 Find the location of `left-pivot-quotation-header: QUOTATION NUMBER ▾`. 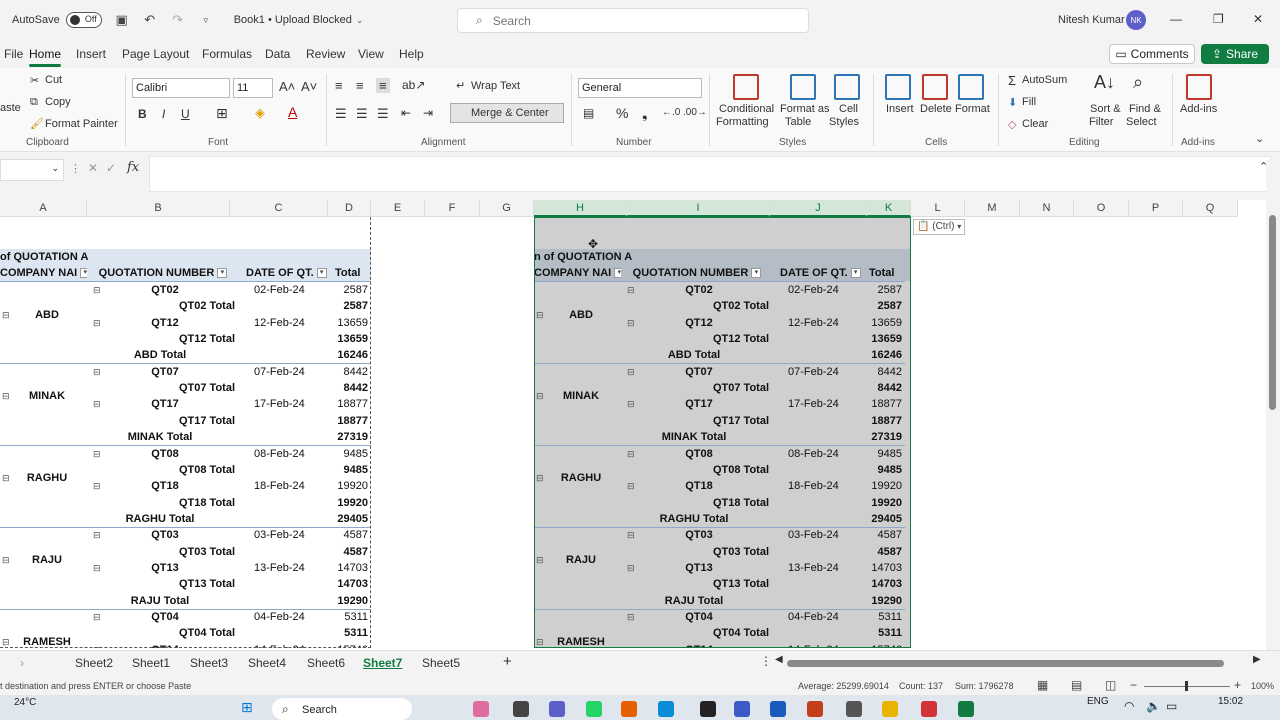

left-pivot-quotation-header: QUOTATION NUMBER ▾ is located at coordinates (163, 273).